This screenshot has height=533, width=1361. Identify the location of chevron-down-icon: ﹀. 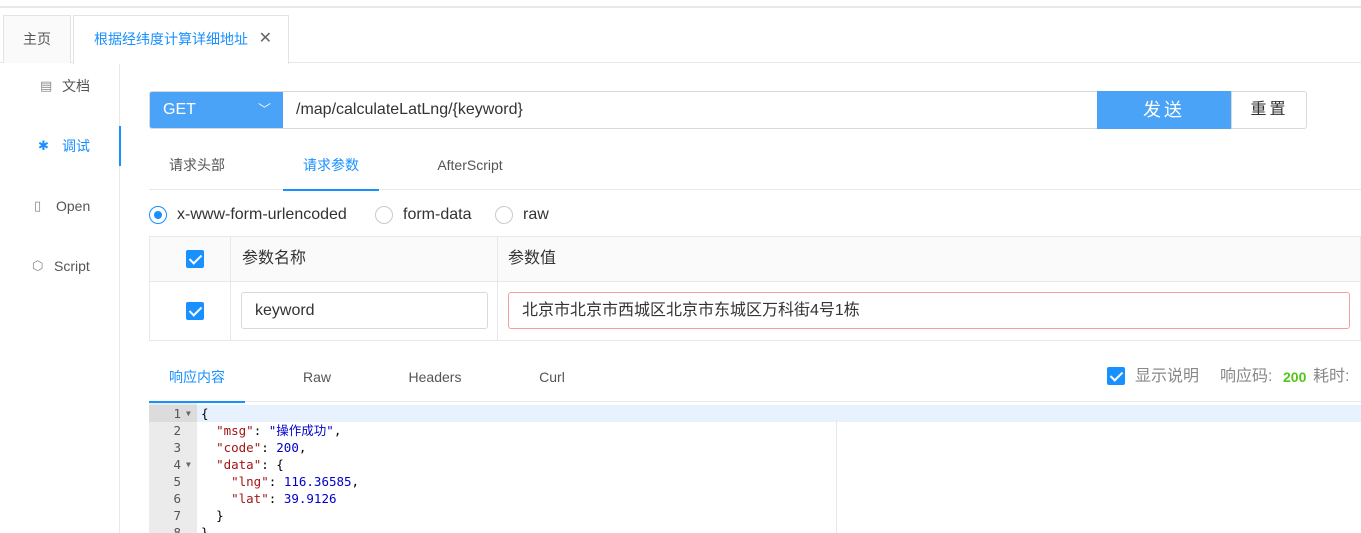
(264, 109).